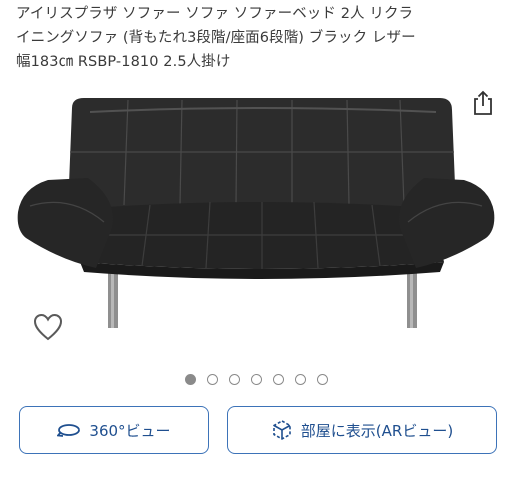  I want to click on sofa-right-arm, so click(447, 223).